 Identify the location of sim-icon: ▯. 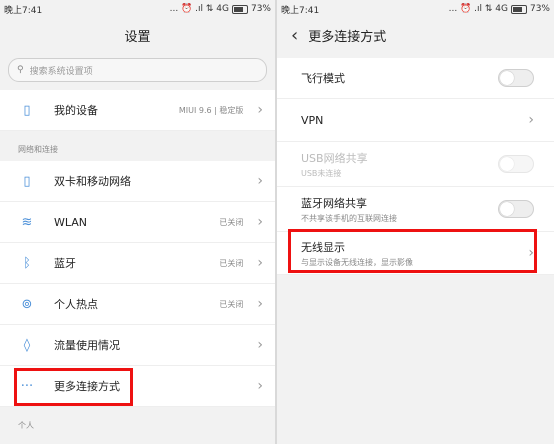
(27, 181).